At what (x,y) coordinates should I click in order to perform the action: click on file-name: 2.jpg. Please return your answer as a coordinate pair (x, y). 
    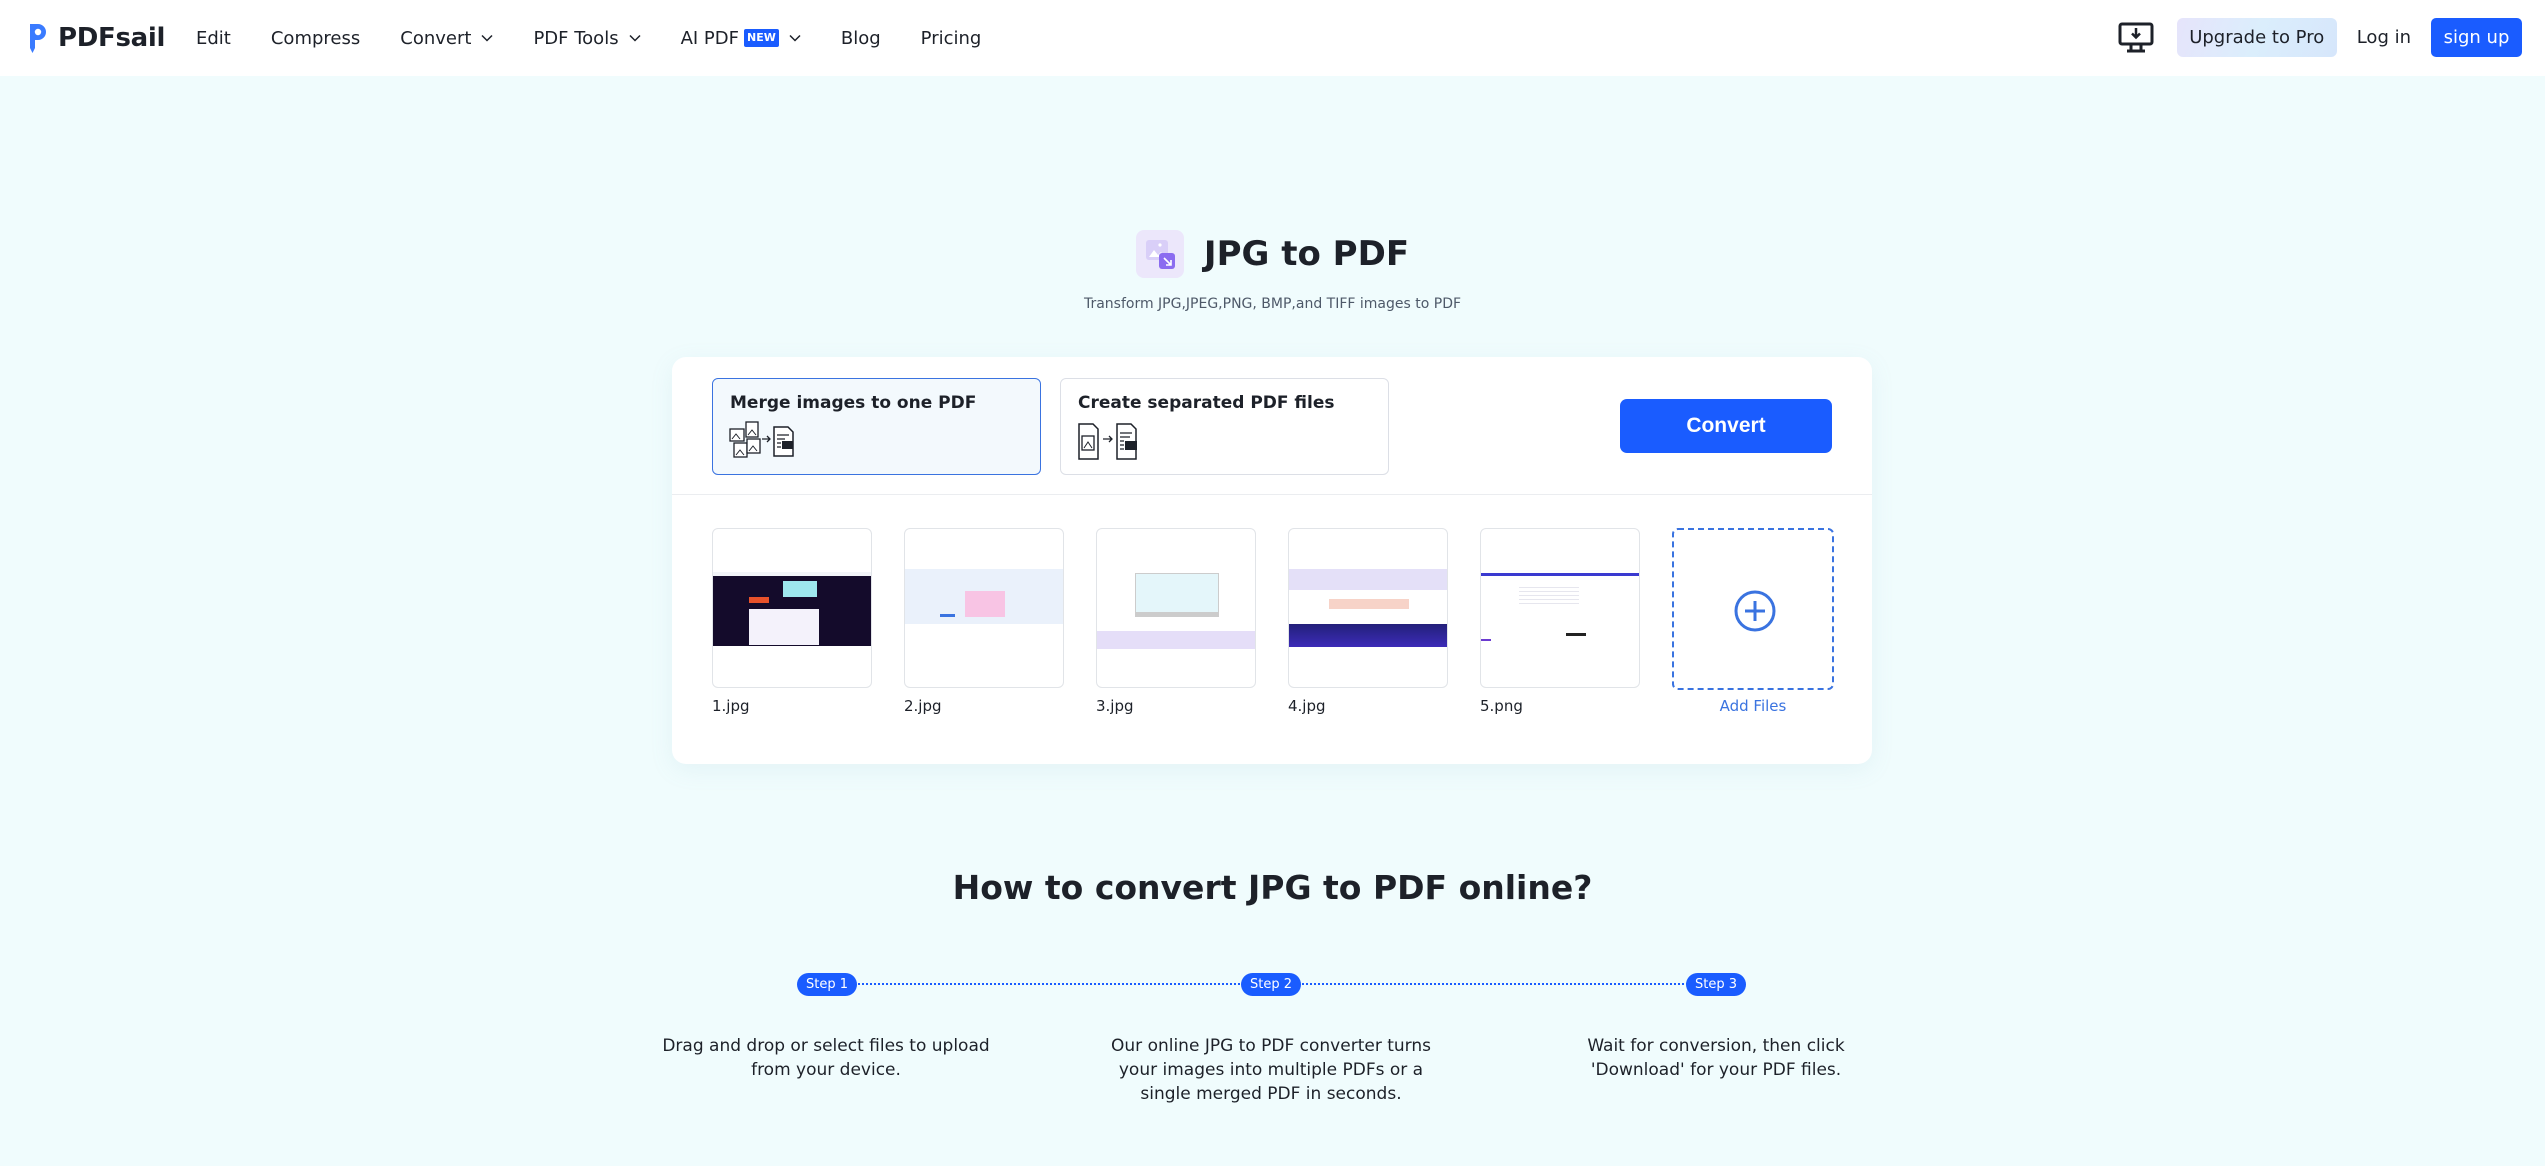
    Looking at the image, I should click on (923, 706).